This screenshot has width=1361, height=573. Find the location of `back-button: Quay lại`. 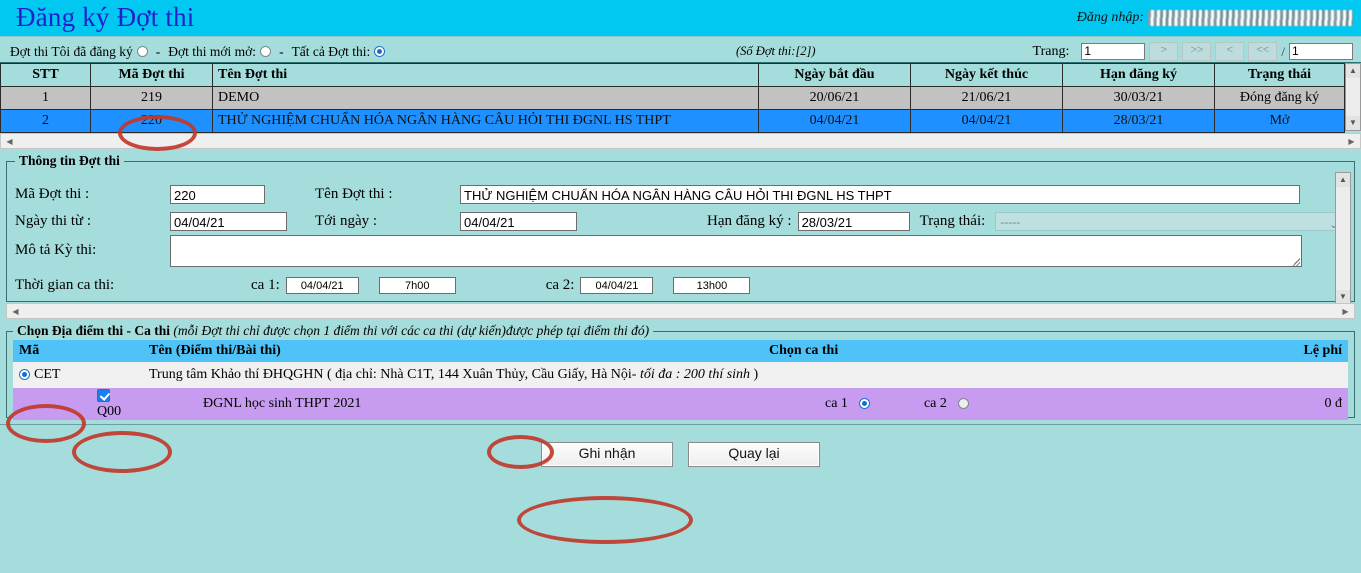

back-button: Quay lại is located at coordinates (754, 454).